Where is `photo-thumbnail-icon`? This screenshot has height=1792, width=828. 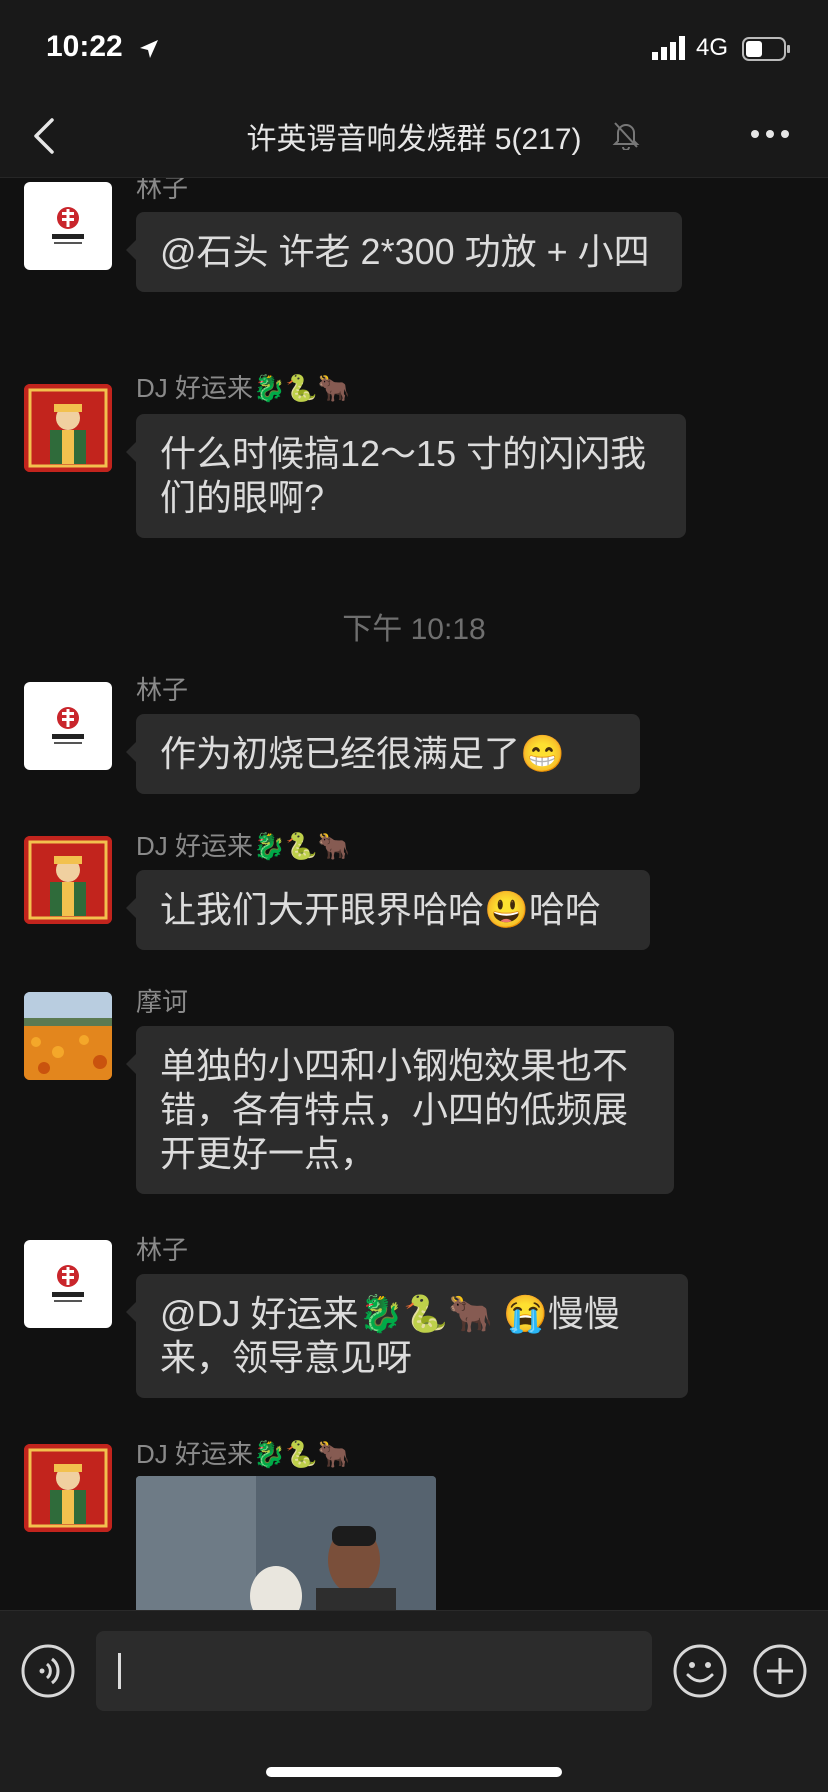 photo-thumbnail-icon is located at coordinates (286, 1543).